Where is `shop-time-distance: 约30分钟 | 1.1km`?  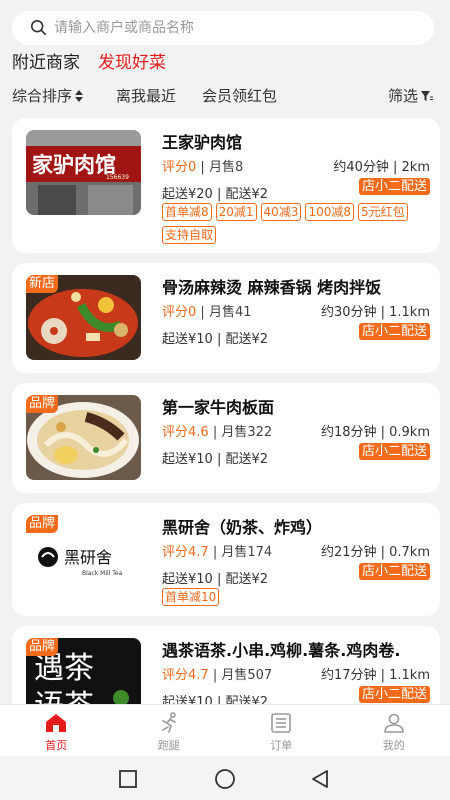
shop-time-distance: 约30分钟 | 1.1km is located at coordinates (375, 312).